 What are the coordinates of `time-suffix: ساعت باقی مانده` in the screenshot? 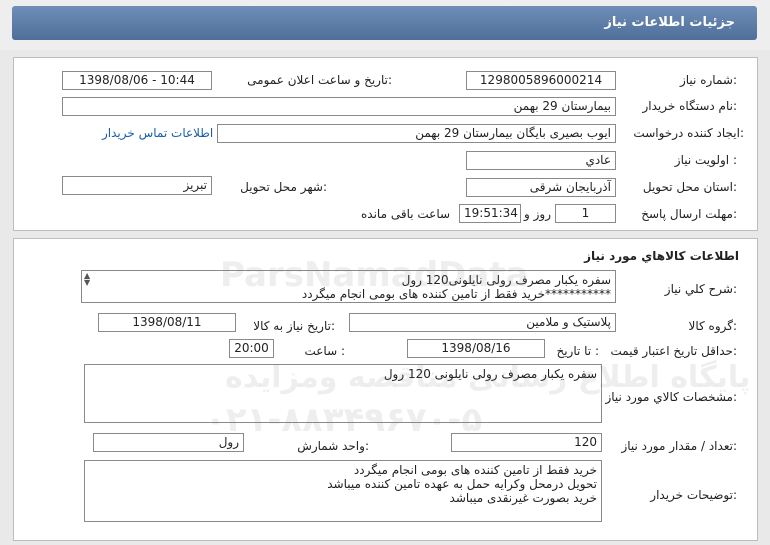 It's located at (406, 214).